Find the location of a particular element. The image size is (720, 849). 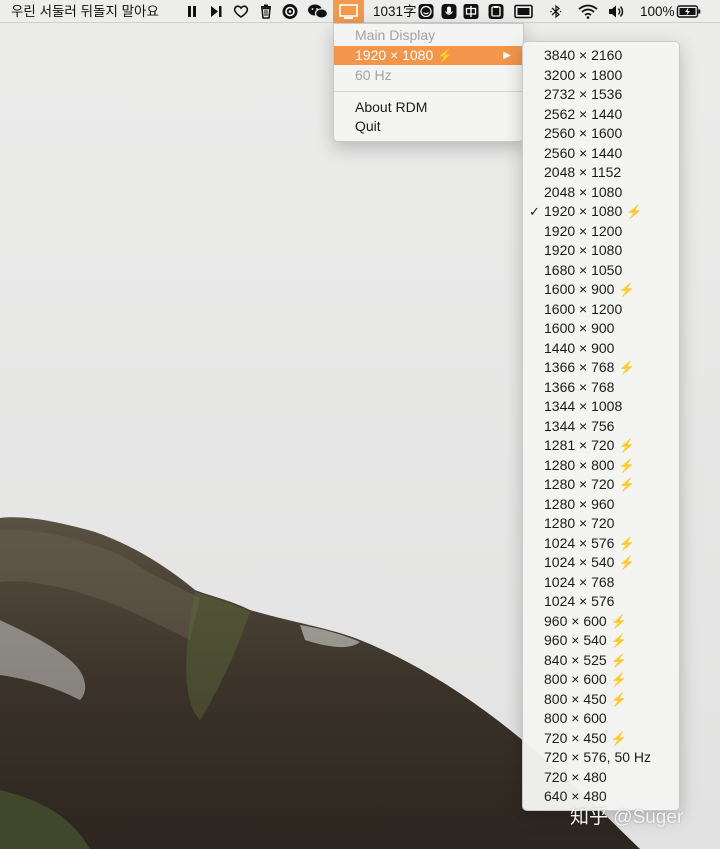

display-name-header: Main Display is located at coordinates (428, 35).